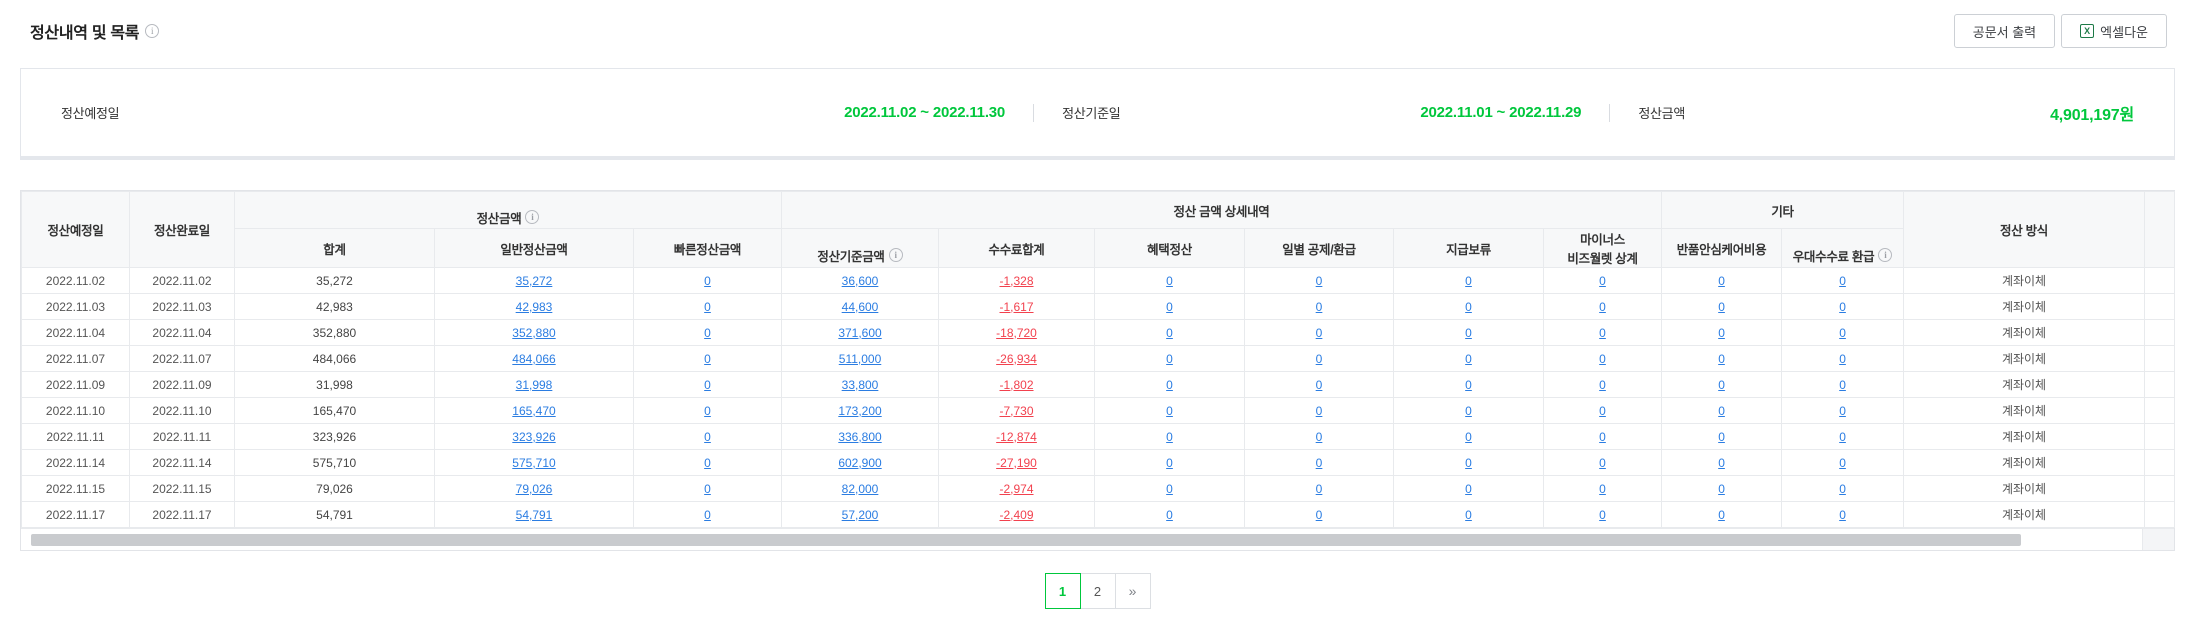 This screenshot has height=624, width=2195. What do you see at coordinates (1016, 437) in the screenshot?
I see `fee-total-link: -12,874` at bounding box center [1016, 437].